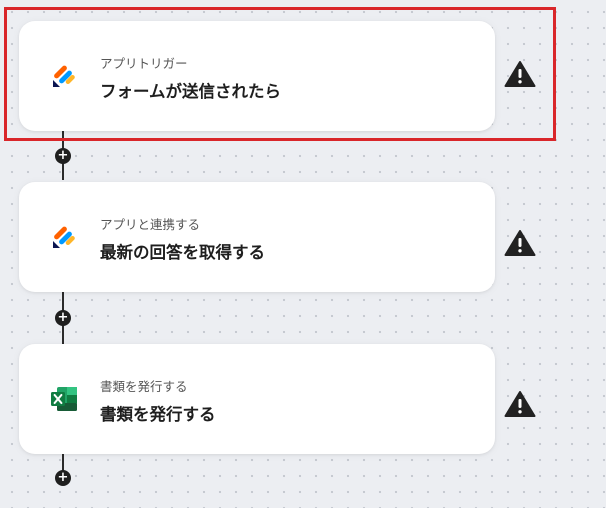 This screenshot has height=508, width=606. What do you see at coordinates (144, 386) in the screenshot?
I see `step-type-label: 書類を発行する` at bounding box center [144, 386].